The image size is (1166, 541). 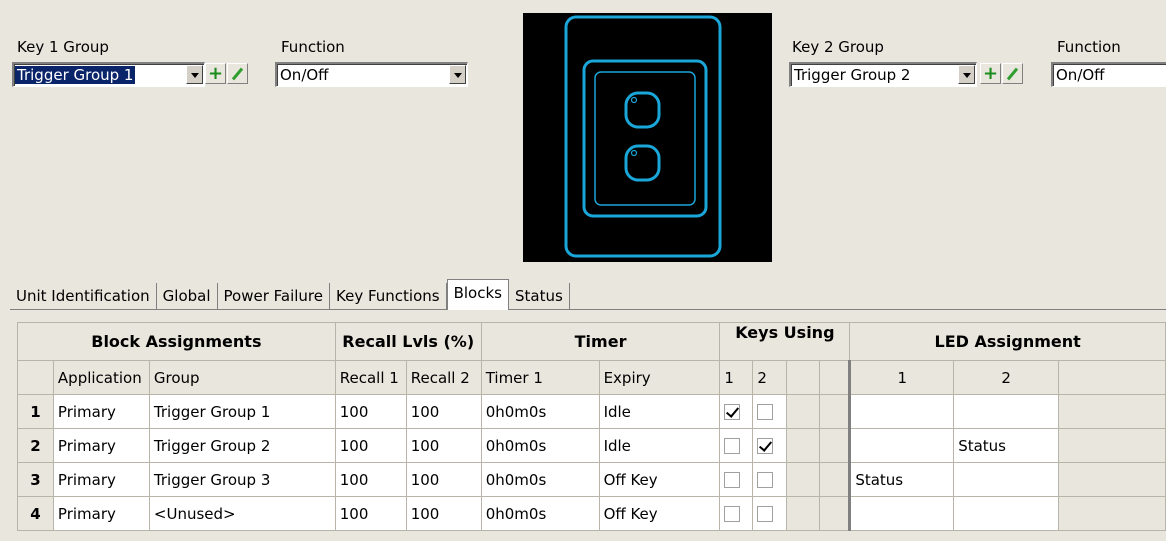 What do you see at coordinates (540, 377) in the screenshot?
I see `timer1-column-header: Timer 1` at bounding box center [540, 377].